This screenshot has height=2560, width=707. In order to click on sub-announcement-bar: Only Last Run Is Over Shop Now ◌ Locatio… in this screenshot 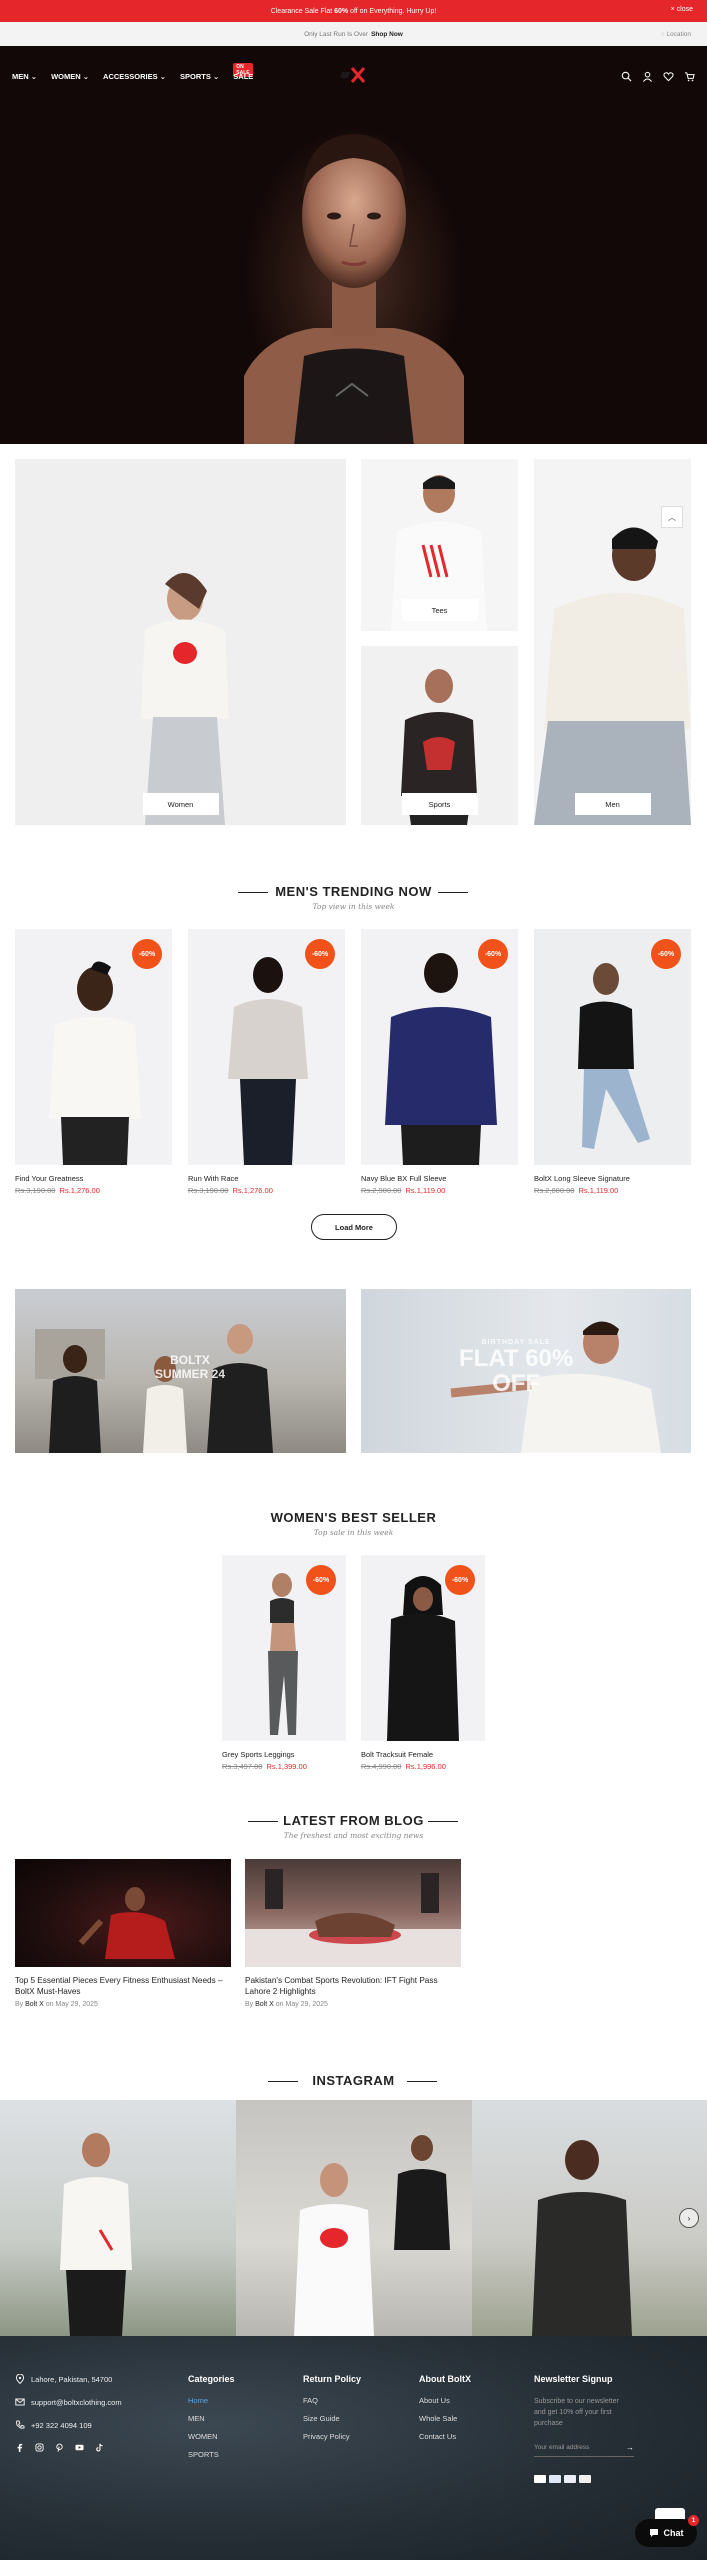, I will do `click(353, 34)`.